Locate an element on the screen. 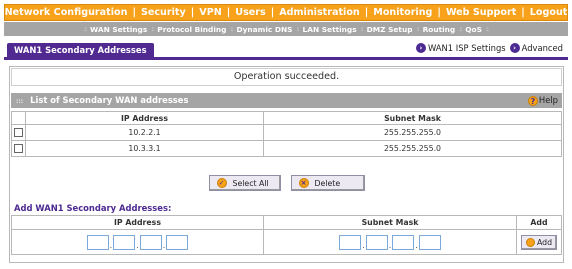  nav-security: Security is located at coordinates (163, 12).